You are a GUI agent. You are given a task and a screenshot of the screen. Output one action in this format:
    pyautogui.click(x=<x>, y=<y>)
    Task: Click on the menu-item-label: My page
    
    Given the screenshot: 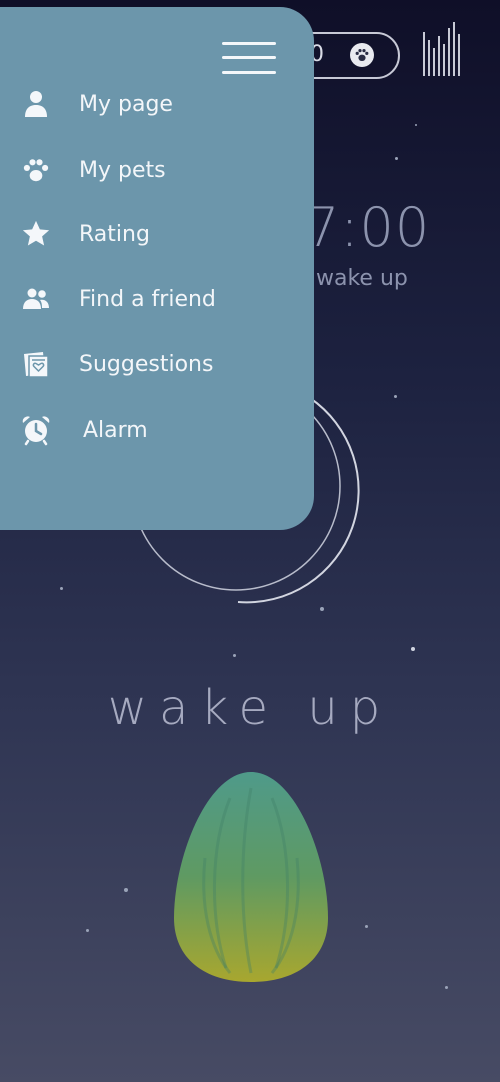 What is the action you would take?
    pyautogui.click(x=126, y=104)
    